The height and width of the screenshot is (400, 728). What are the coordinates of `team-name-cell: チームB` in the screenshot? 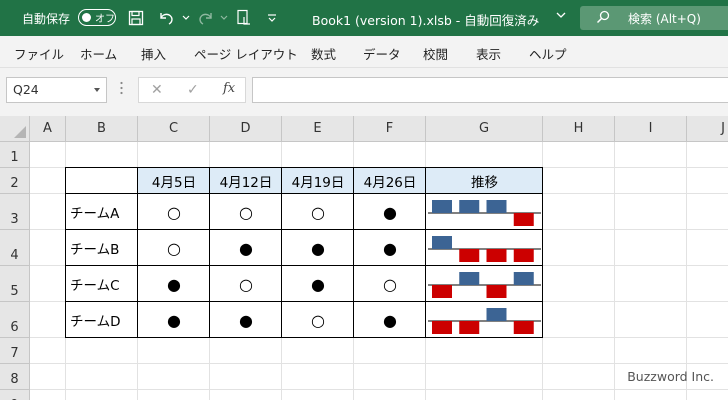 It's located at (102, 248).